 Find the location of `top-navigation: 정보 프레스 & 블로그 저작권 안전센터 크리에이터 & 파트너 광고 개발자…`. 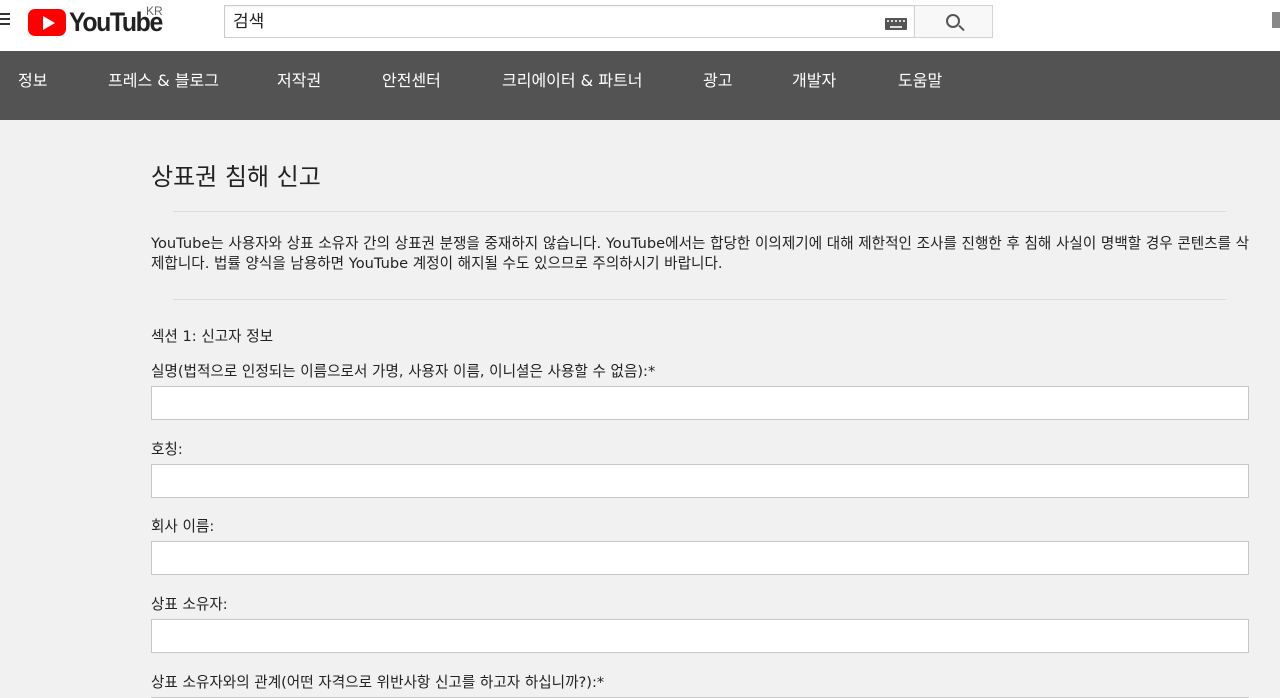

top-navigation: 정보 프레스 & 블로그 저작권 안전센터 크리에이터 & 파트너 광고 개발자… is located at coordinates (640, 85).